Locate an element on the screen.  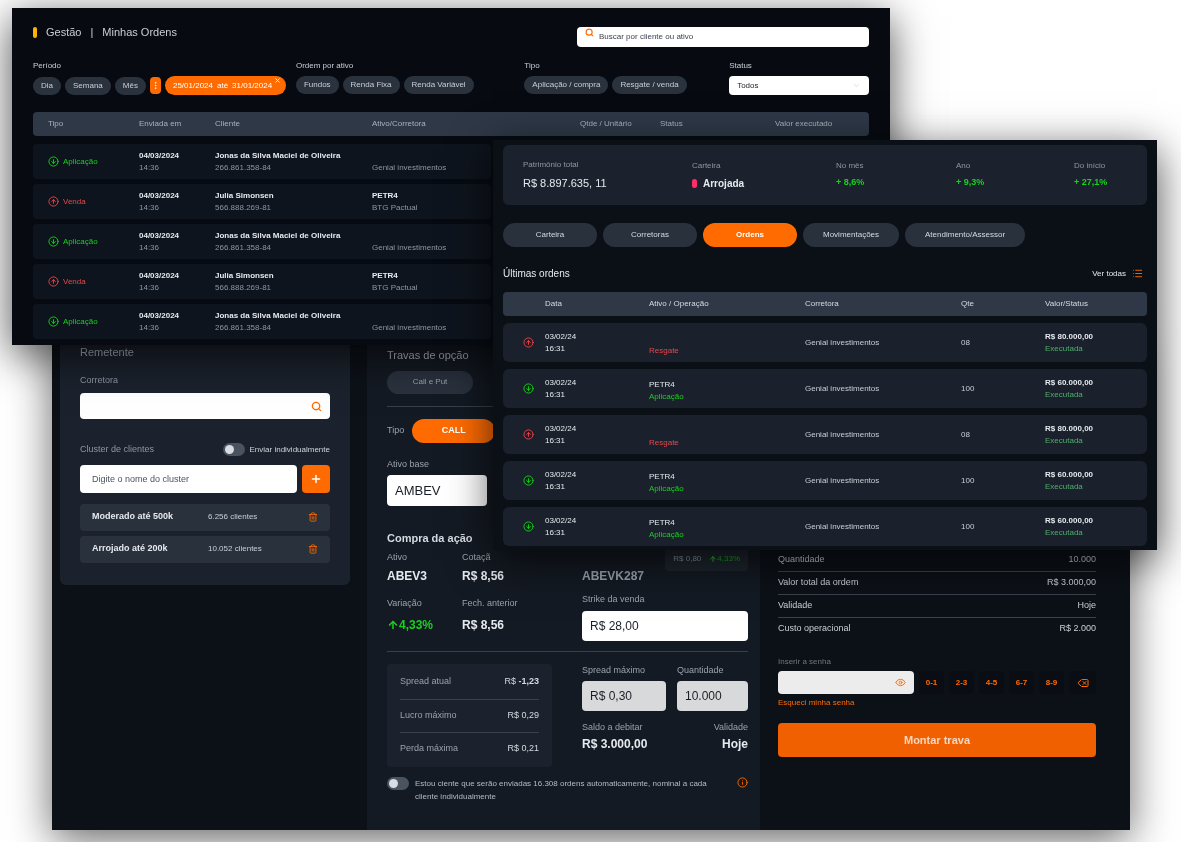
filter-label: Período is located at coordinates (47, 66).